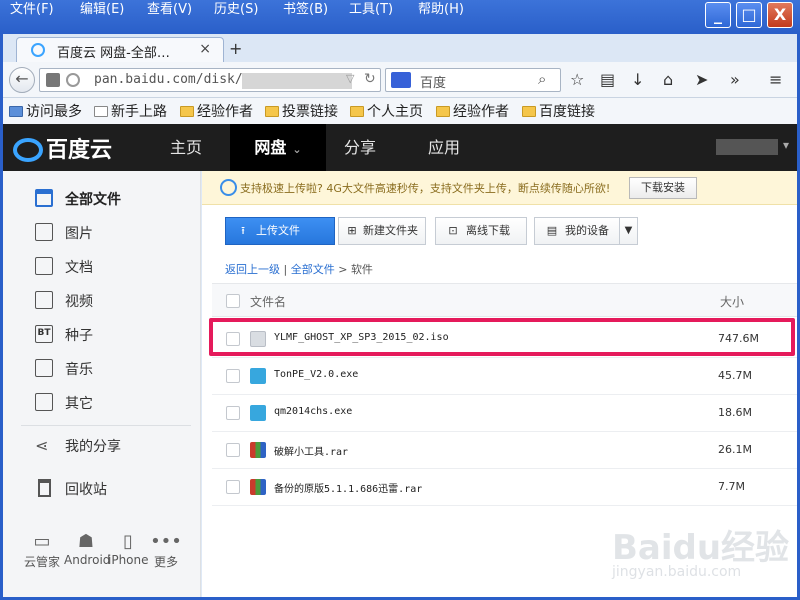 The height and width of the screenshot is (600, 800). Describe the element at coordinates (236, 11) in the screenshot. I see `menu-history: 历史(S)` at that location.